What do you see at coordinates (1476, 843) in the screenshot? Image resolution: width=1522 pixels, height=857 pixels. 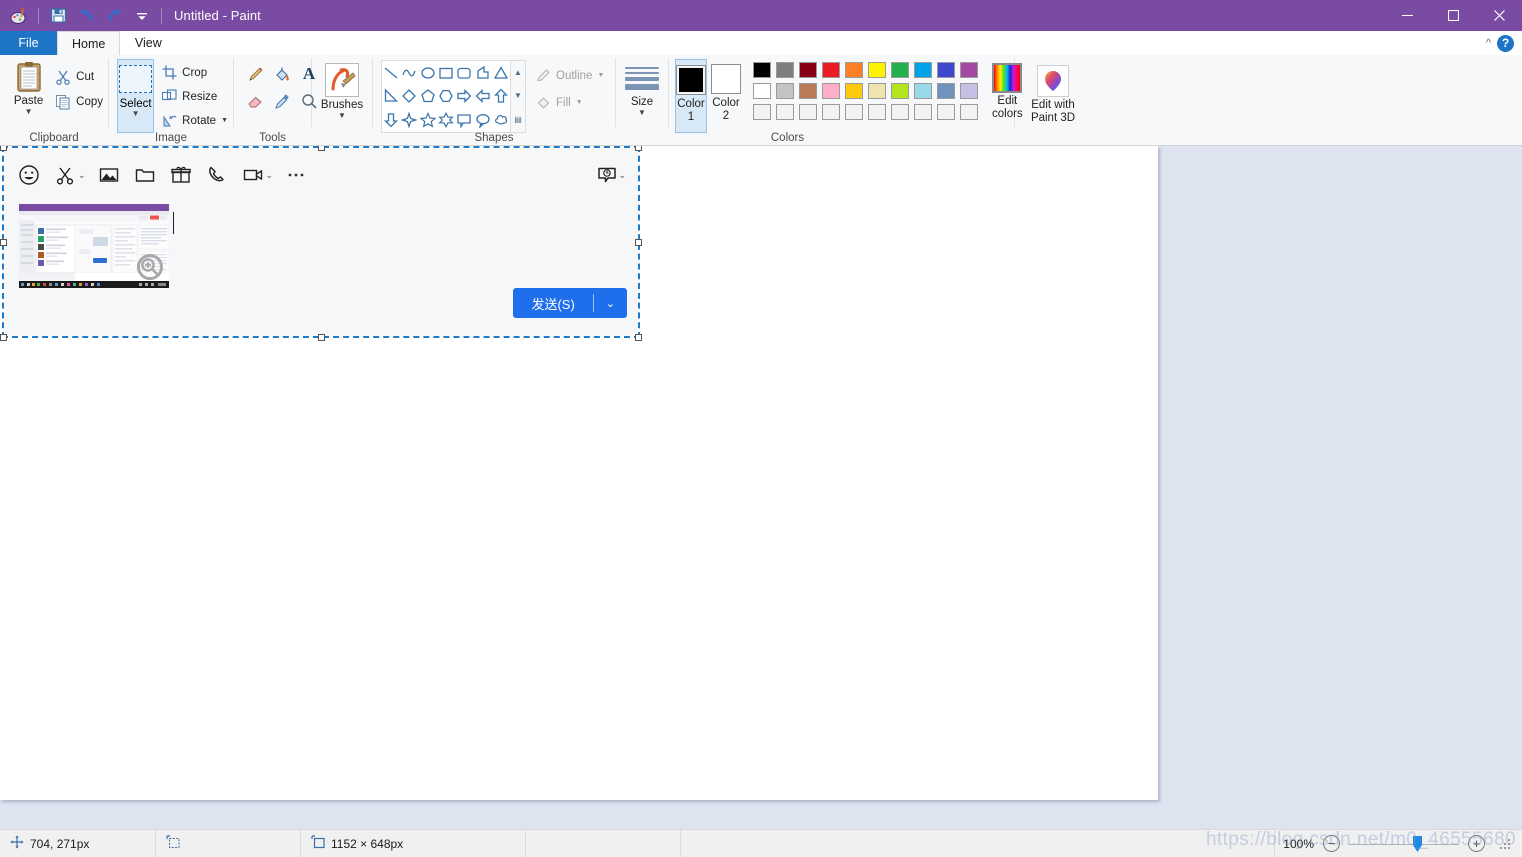 I see `zoom-in-button: +` at bounding box center [1476, 843].